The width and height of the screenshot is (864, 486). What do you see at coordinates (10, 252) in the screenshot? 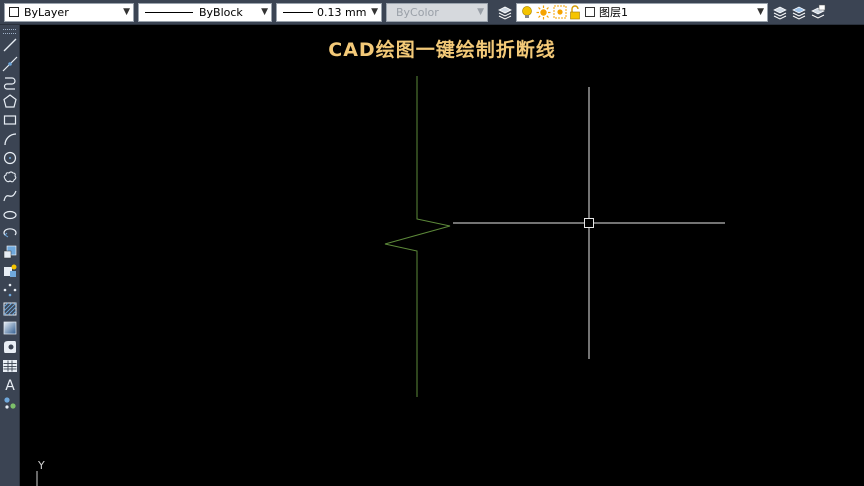
I see `insert-block-icon` at bounding box center [10, 252].